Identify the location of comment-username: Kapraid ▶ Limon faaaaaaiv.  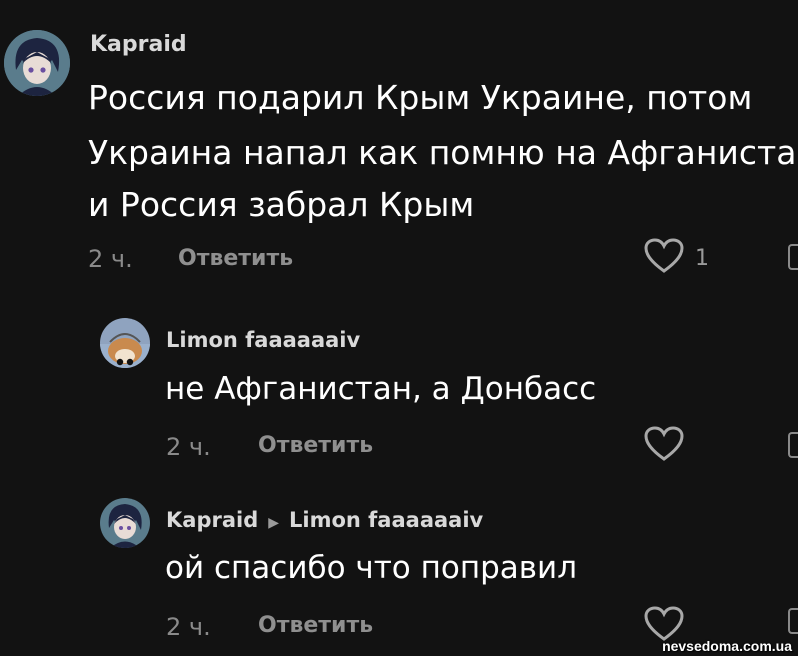
(324, 520).